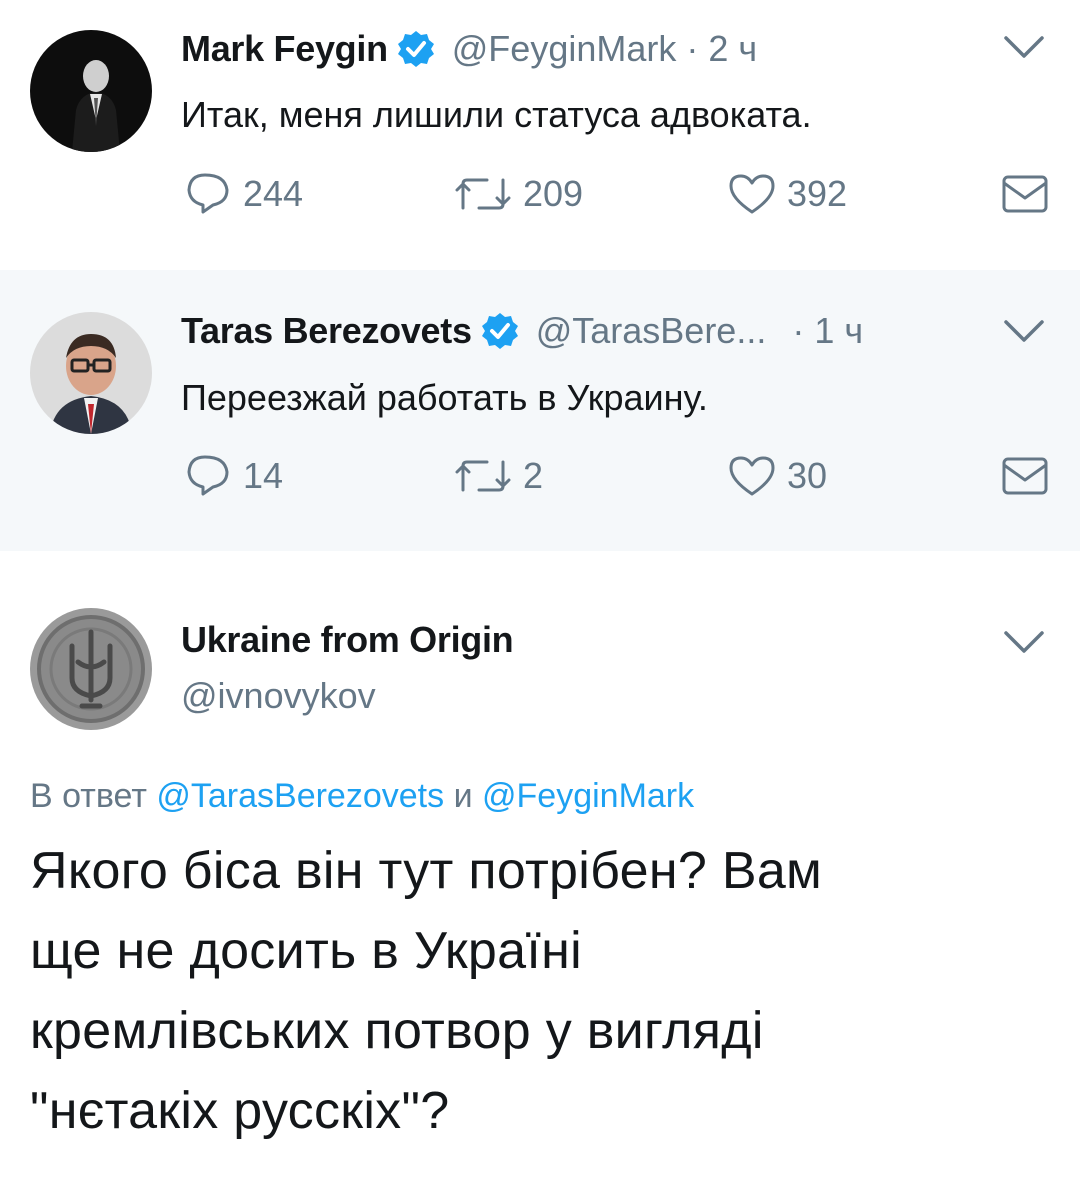  I want to click on reply-conjunction: и, so click(463, 796).